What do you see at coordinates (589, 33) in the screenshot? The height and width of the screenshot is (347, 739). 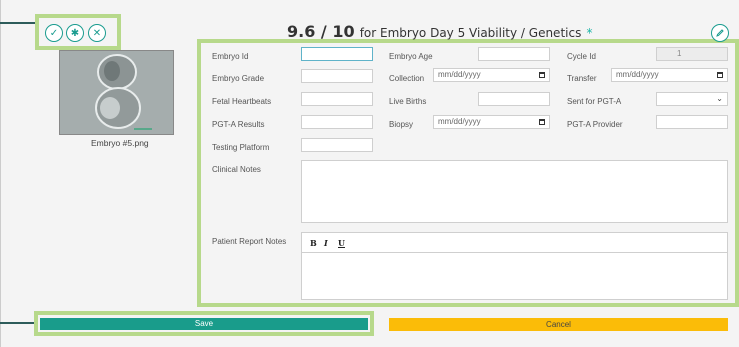 I see `required-mark: *` at bounding box center [589, 33].